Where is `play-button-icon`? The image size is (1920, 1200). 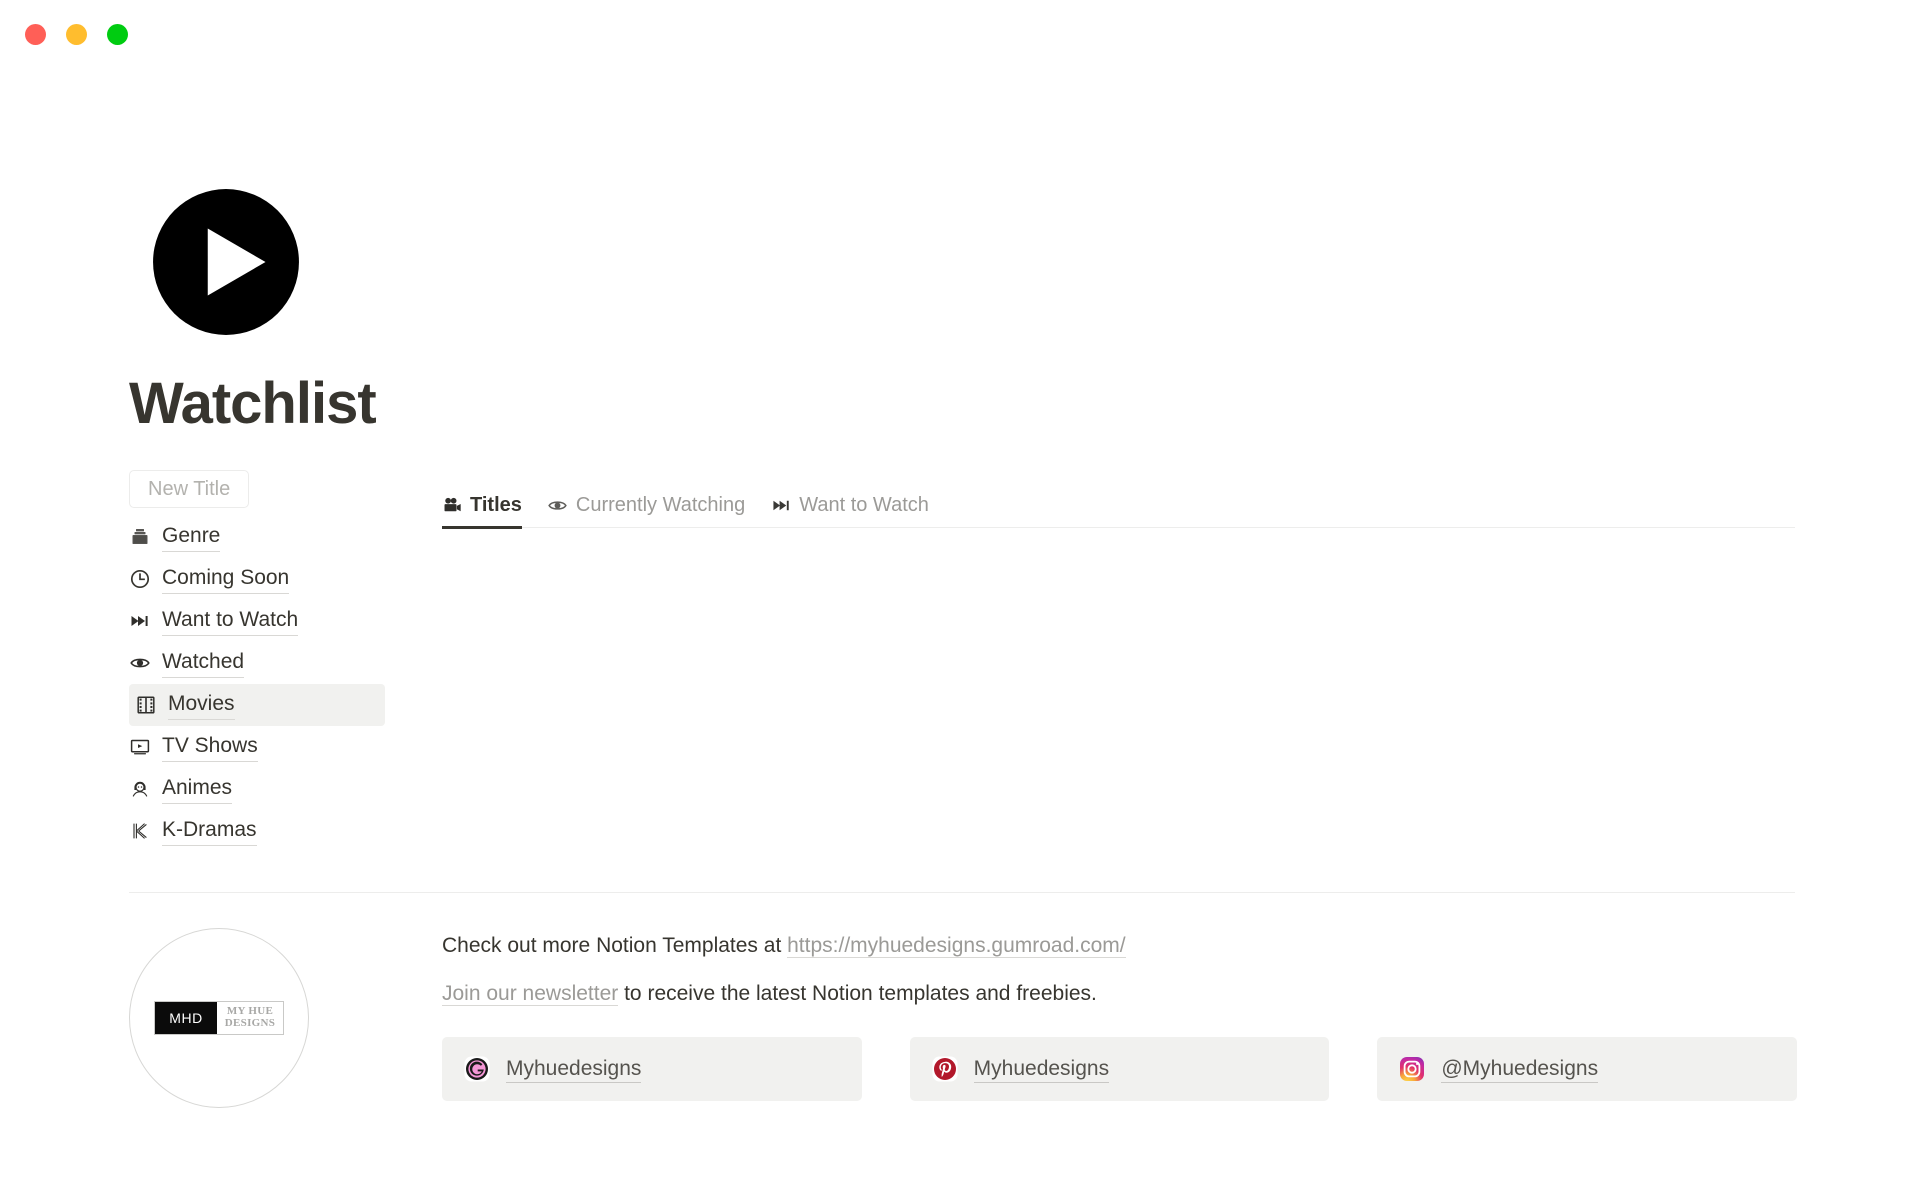
play-button-icon is located at coordinates (226, 262).